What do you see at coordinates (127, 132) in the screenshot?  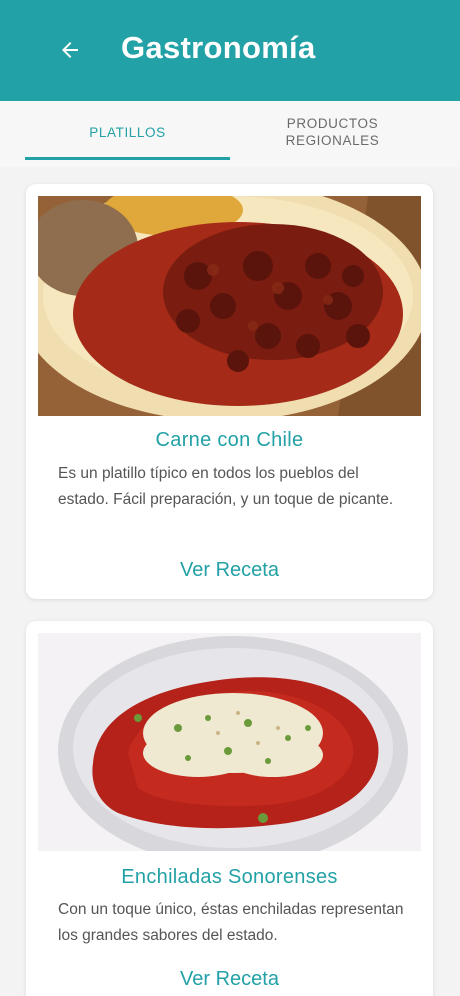 I see `tab-platillos: PLATILLOS` at bounding box center [127, 132].